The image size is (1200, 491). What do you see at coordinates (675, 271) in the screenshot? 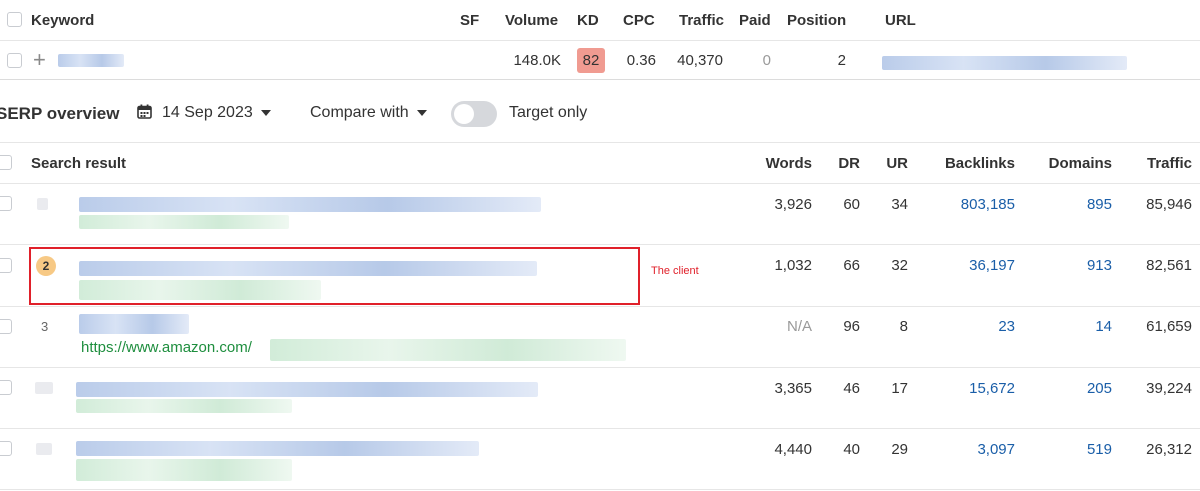
I see `client-annotation: The client` at bounding box center [675, 271].